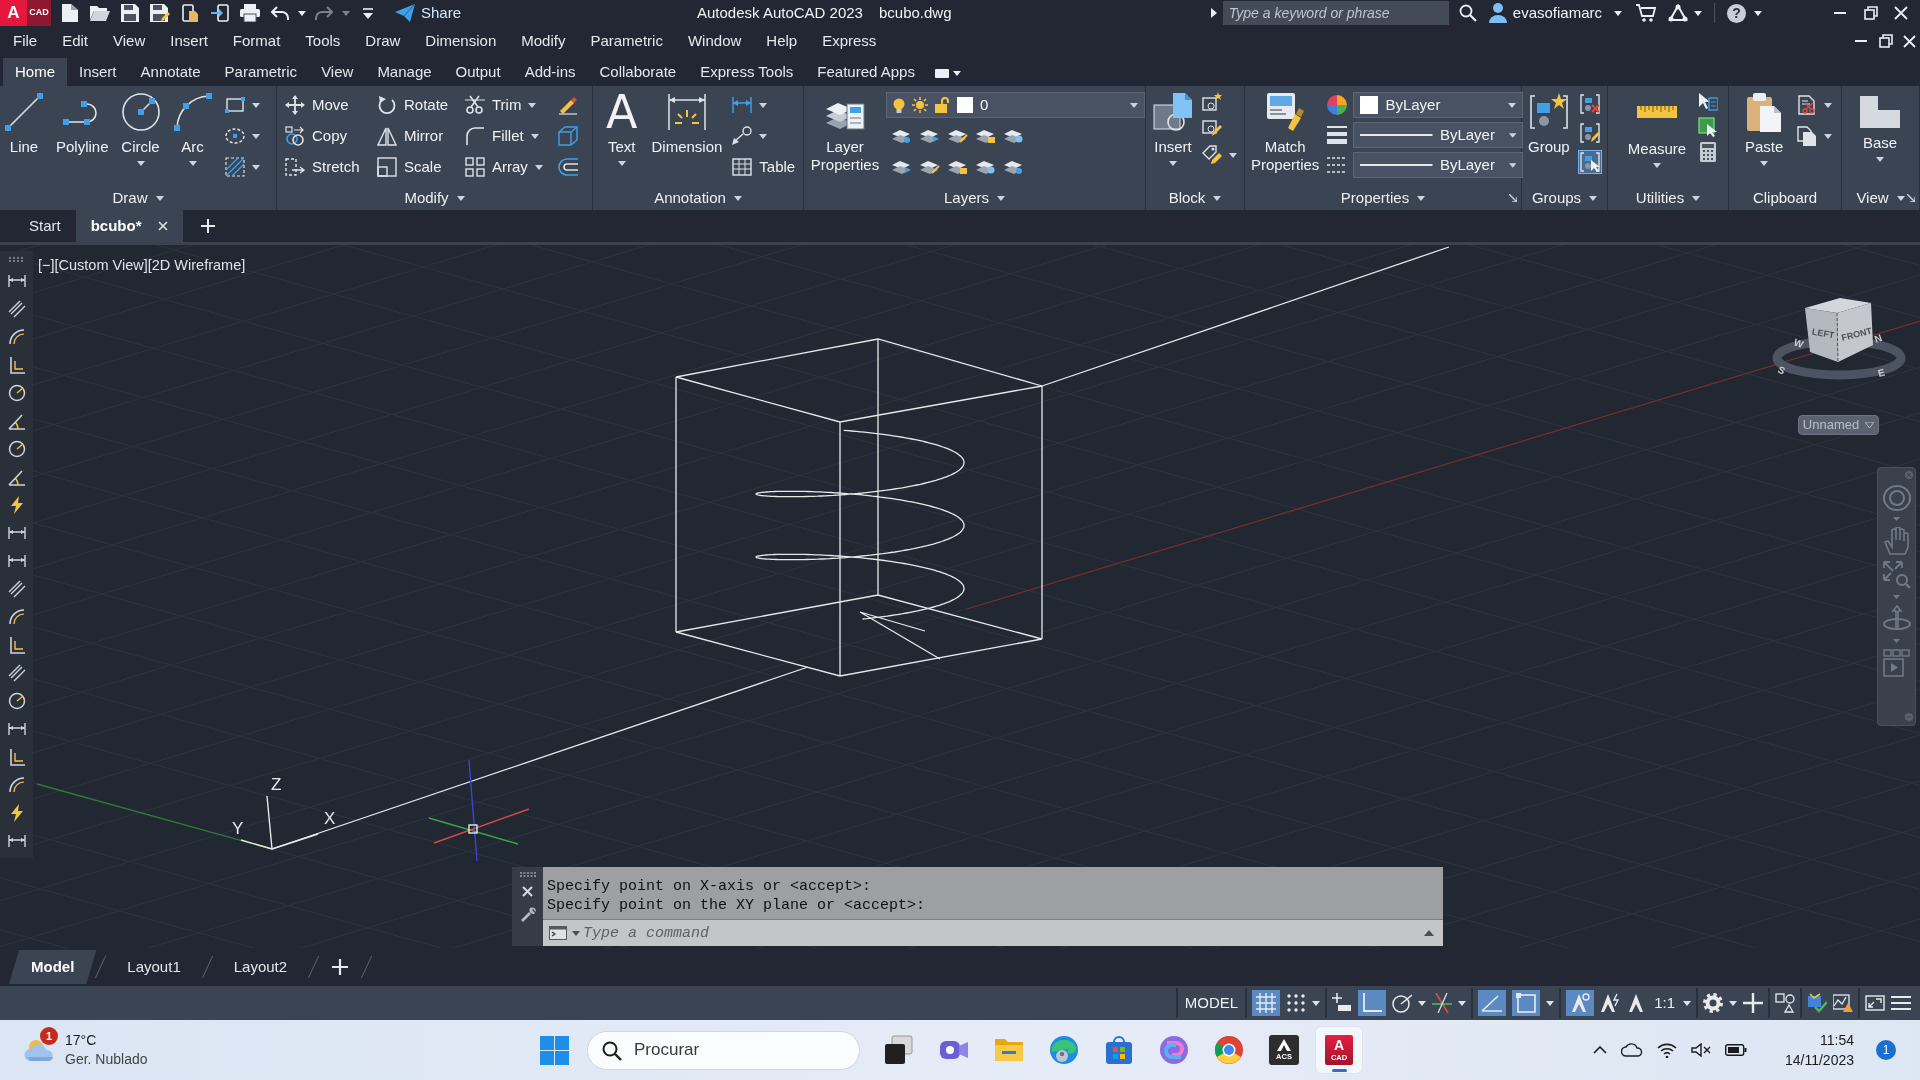 The image size is (1920, 1080). I want to click on arc-icon, so click(16, 617).